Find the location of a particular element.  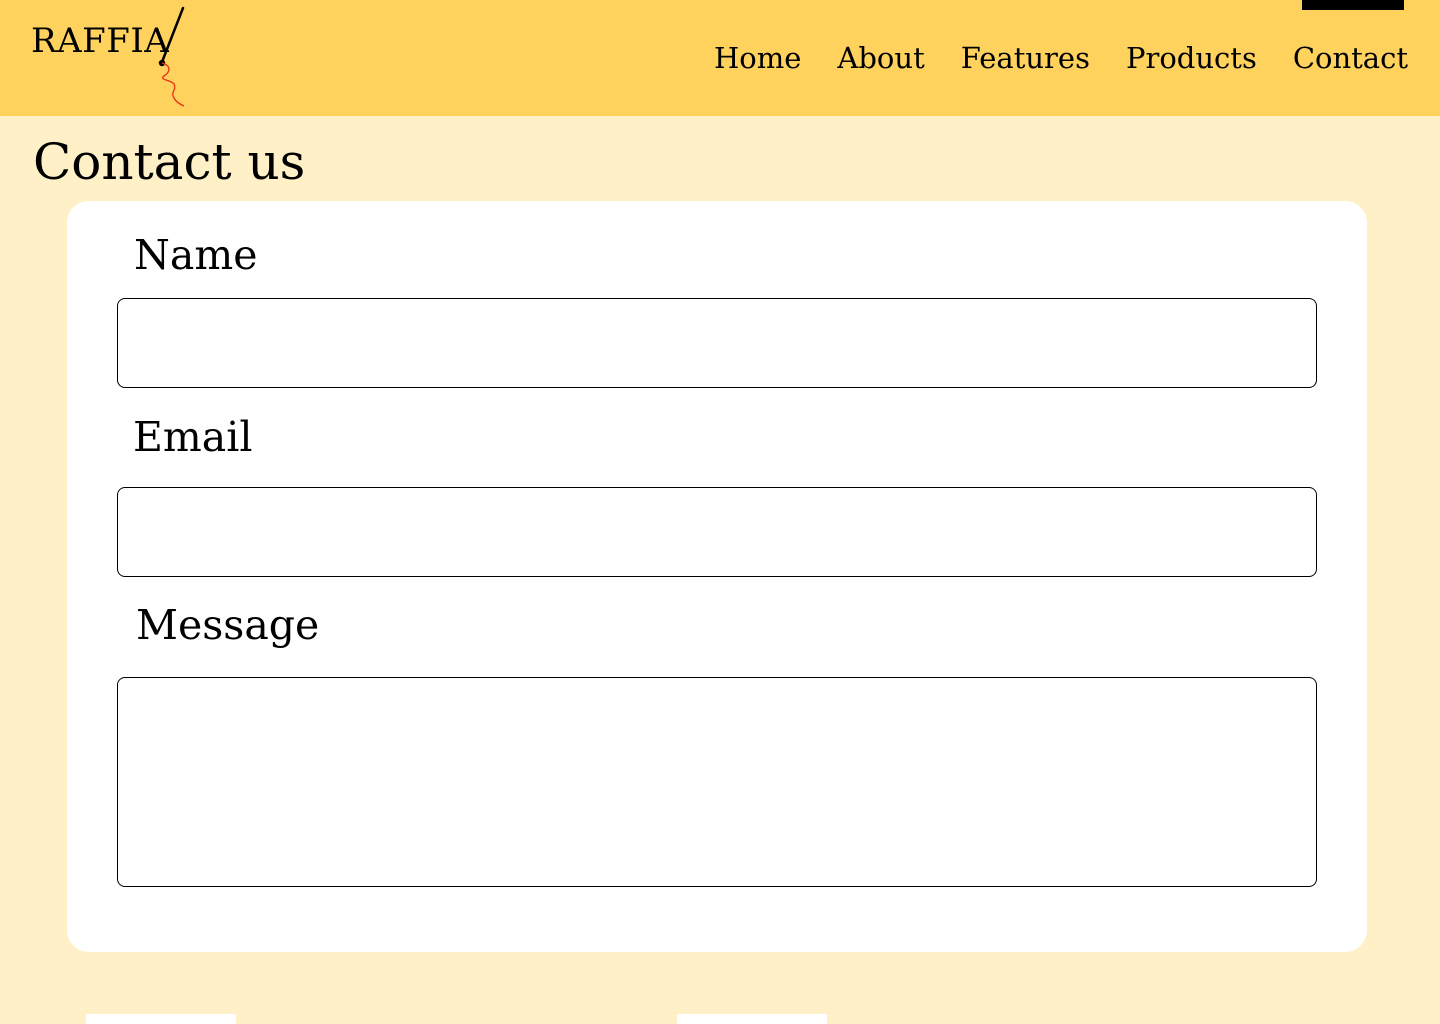

nav-item-contact: Contact is located at coordinates (1350, 58).